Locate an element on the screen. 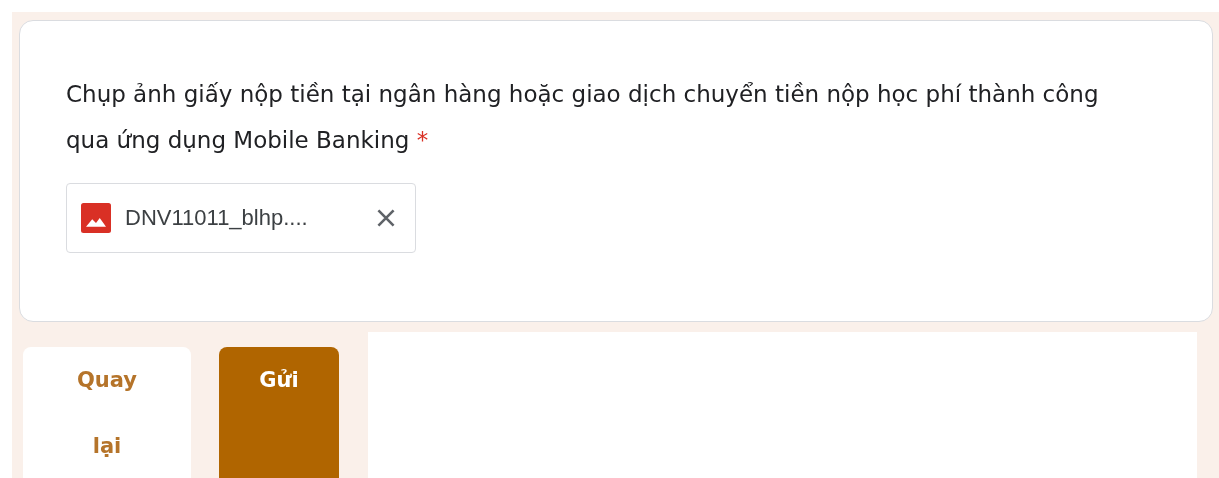  image-icon is located at coordinates (96, 218).